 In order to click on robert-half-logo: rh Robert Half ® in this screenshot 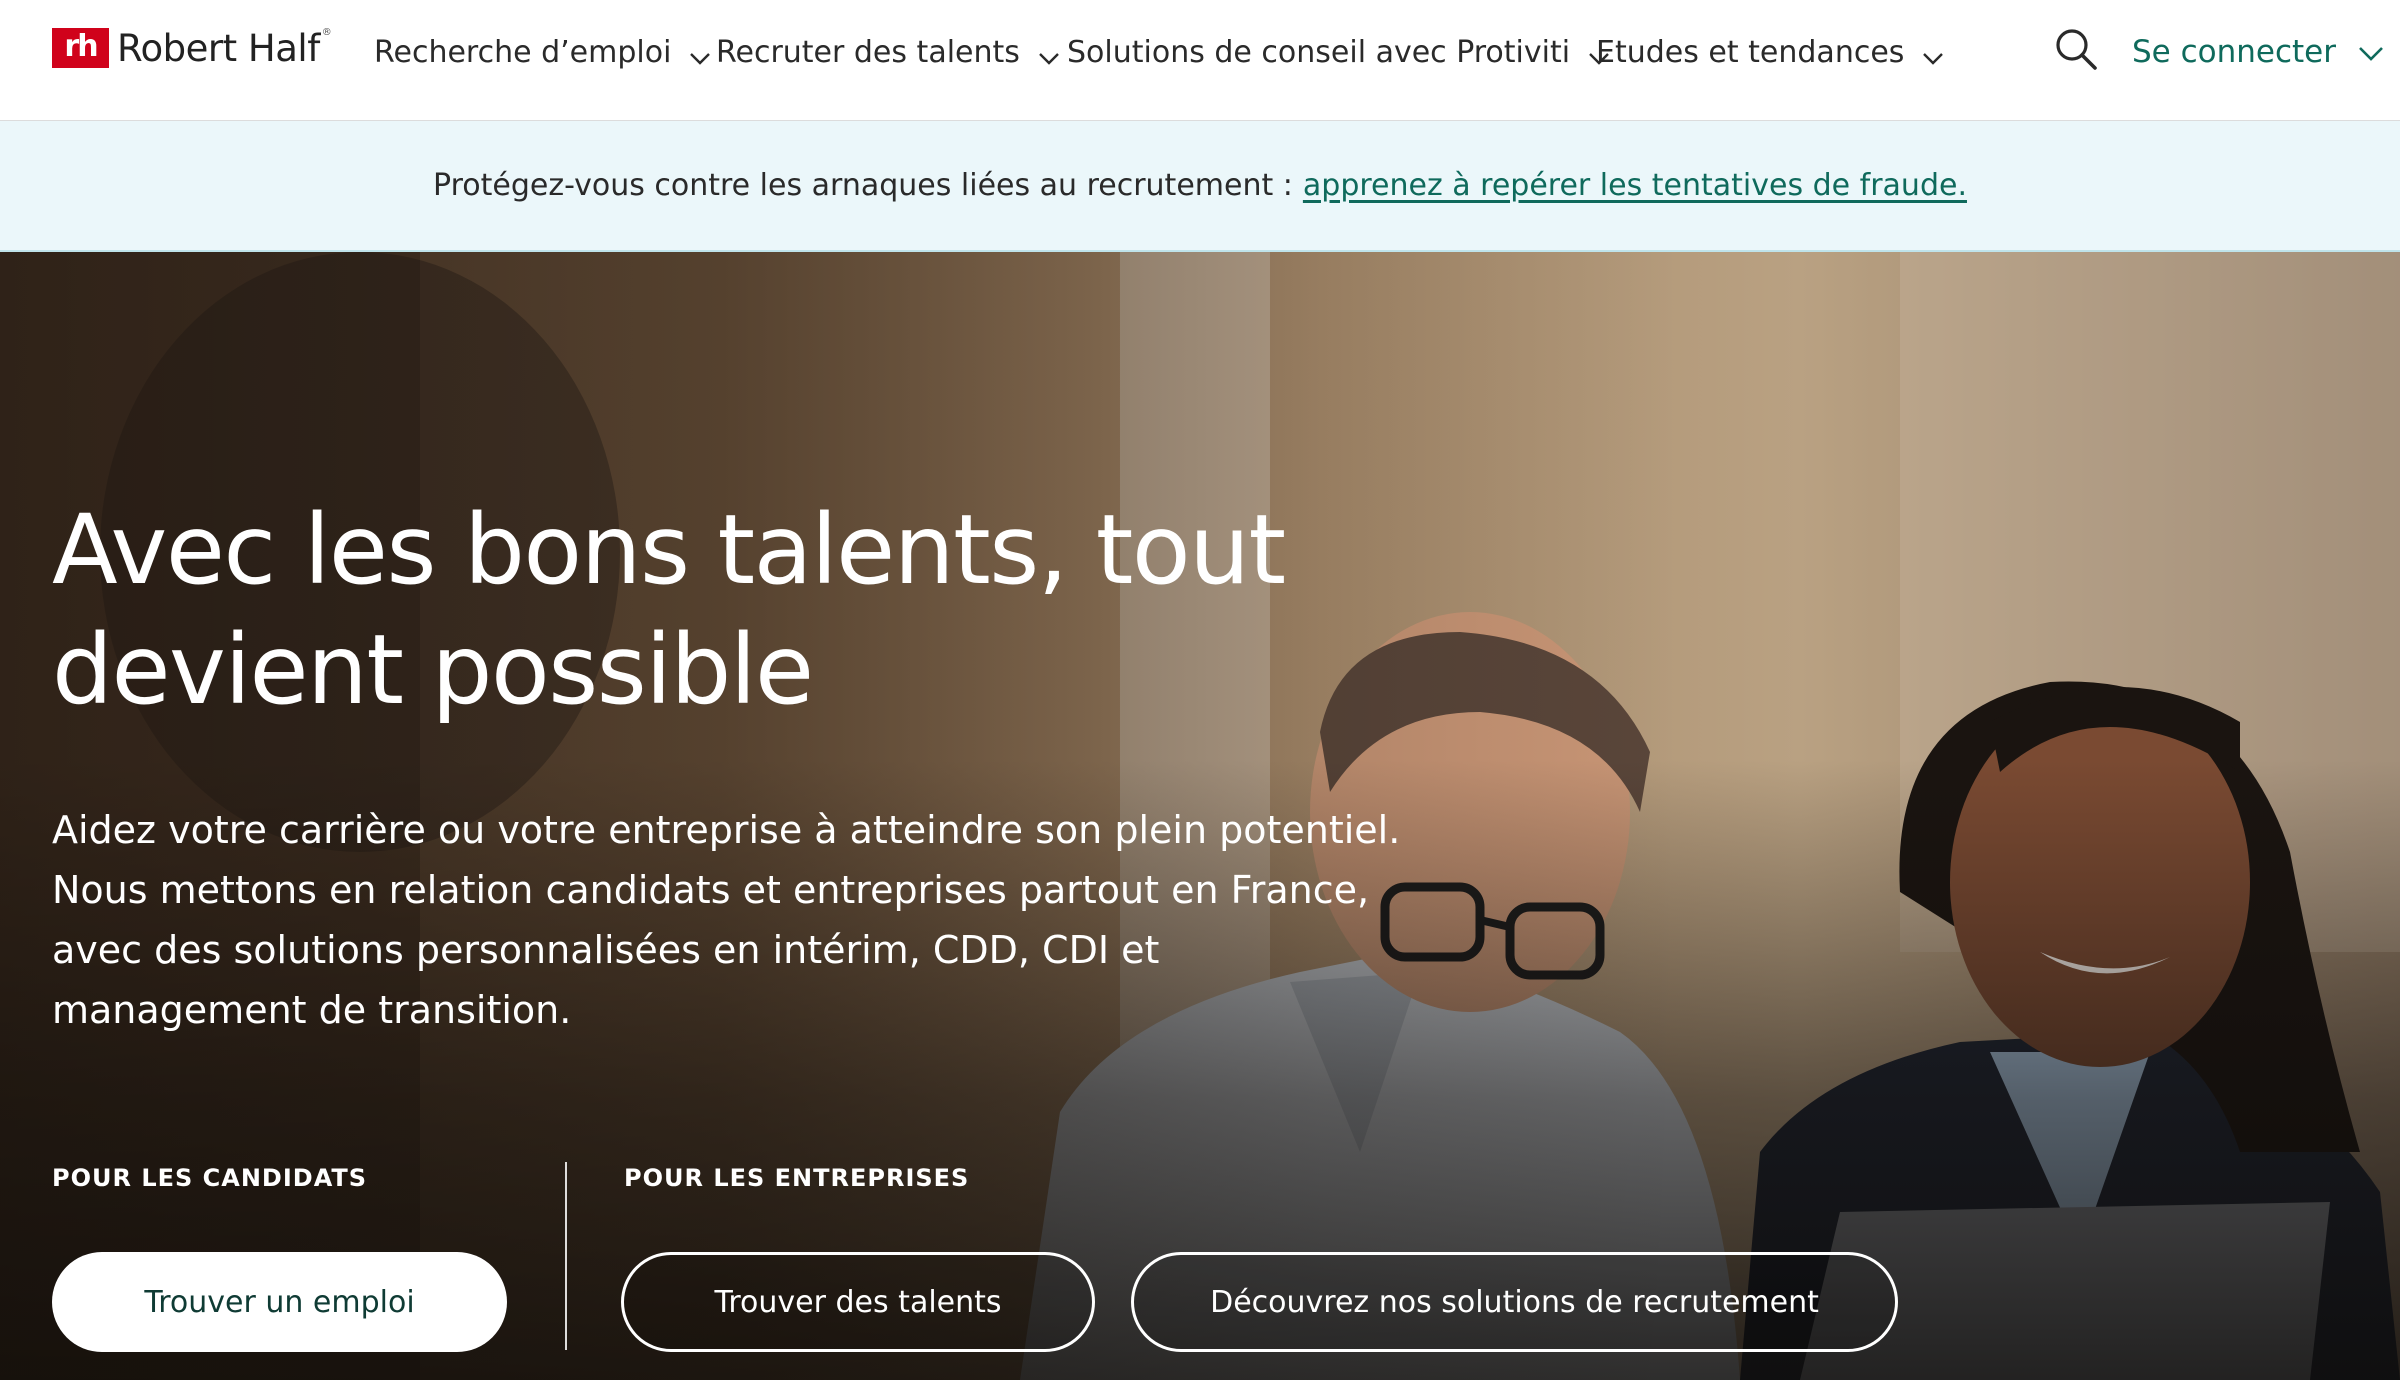, I will do `click(192, 48)`.